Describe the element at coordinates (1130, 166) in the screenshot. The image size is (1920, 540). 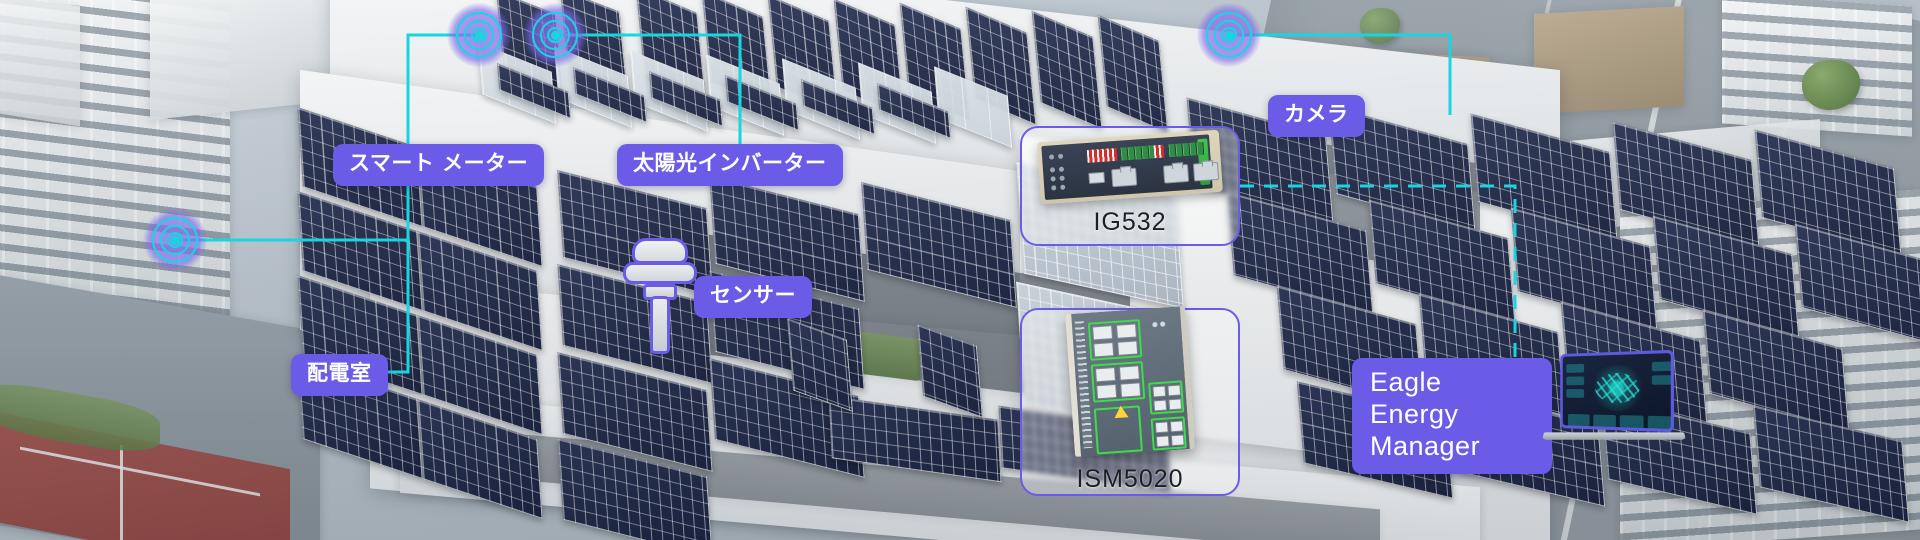
I see `ig532-gateway-image` at that location.